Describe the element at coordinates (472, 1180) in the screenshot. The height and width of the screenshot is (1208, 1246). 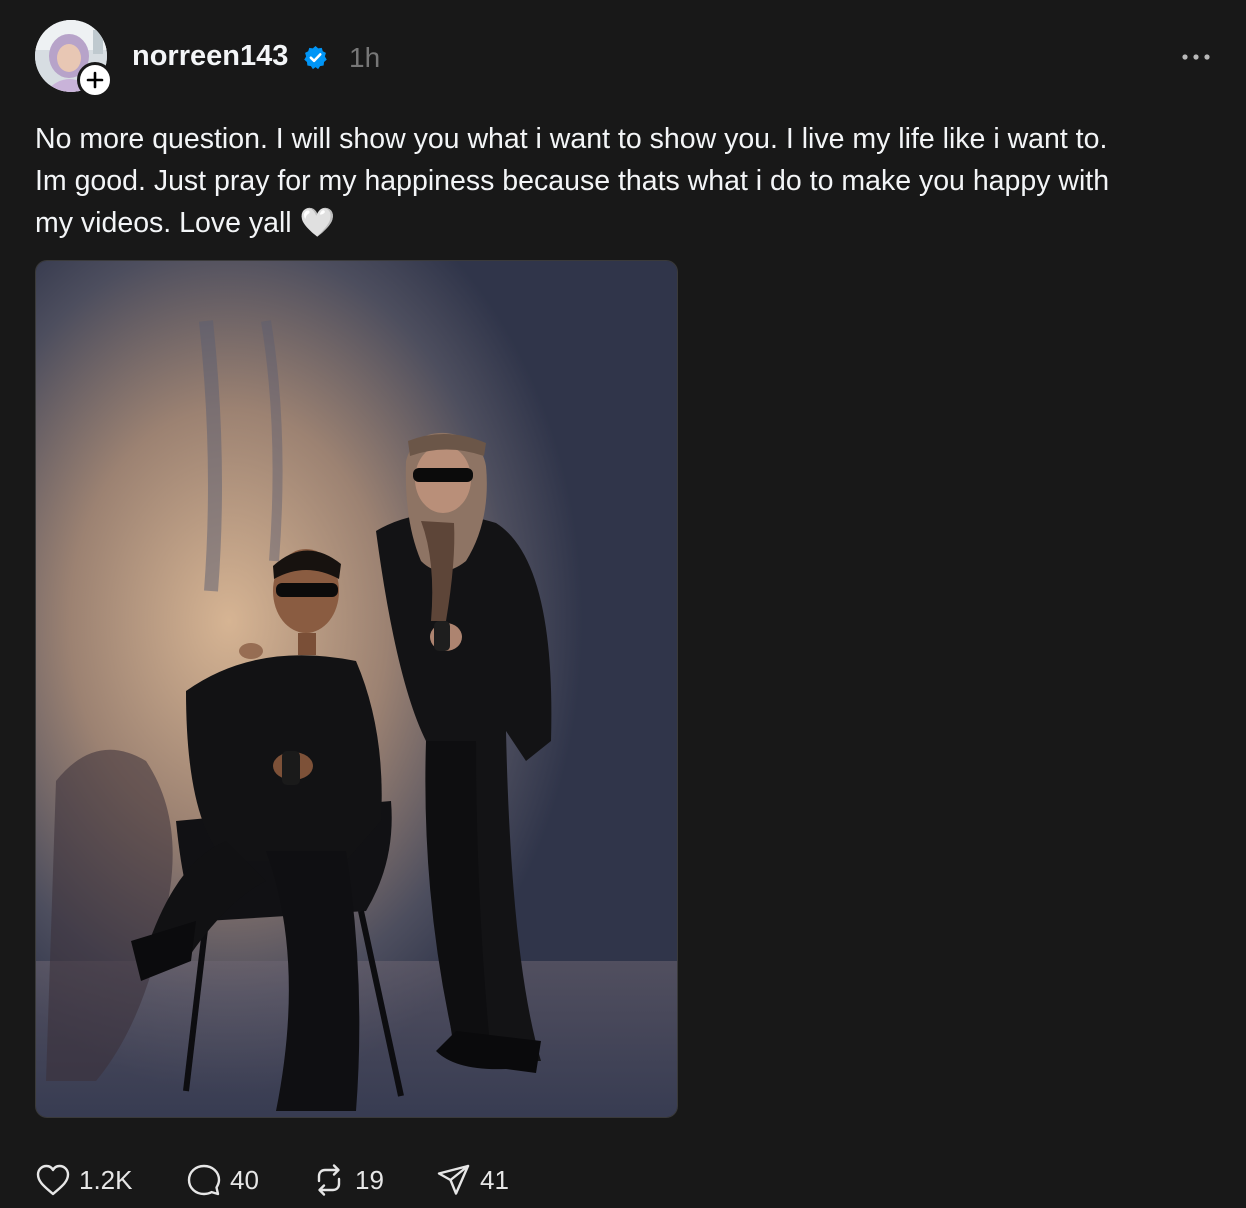
I see `share-button: 41` at that location.